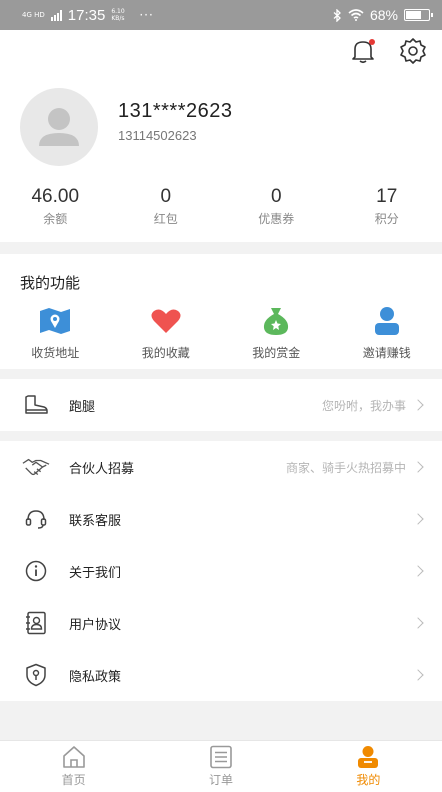 This screenshot has width=442, height=792. I want to click on tab-label: 订单, so click(220, 780).